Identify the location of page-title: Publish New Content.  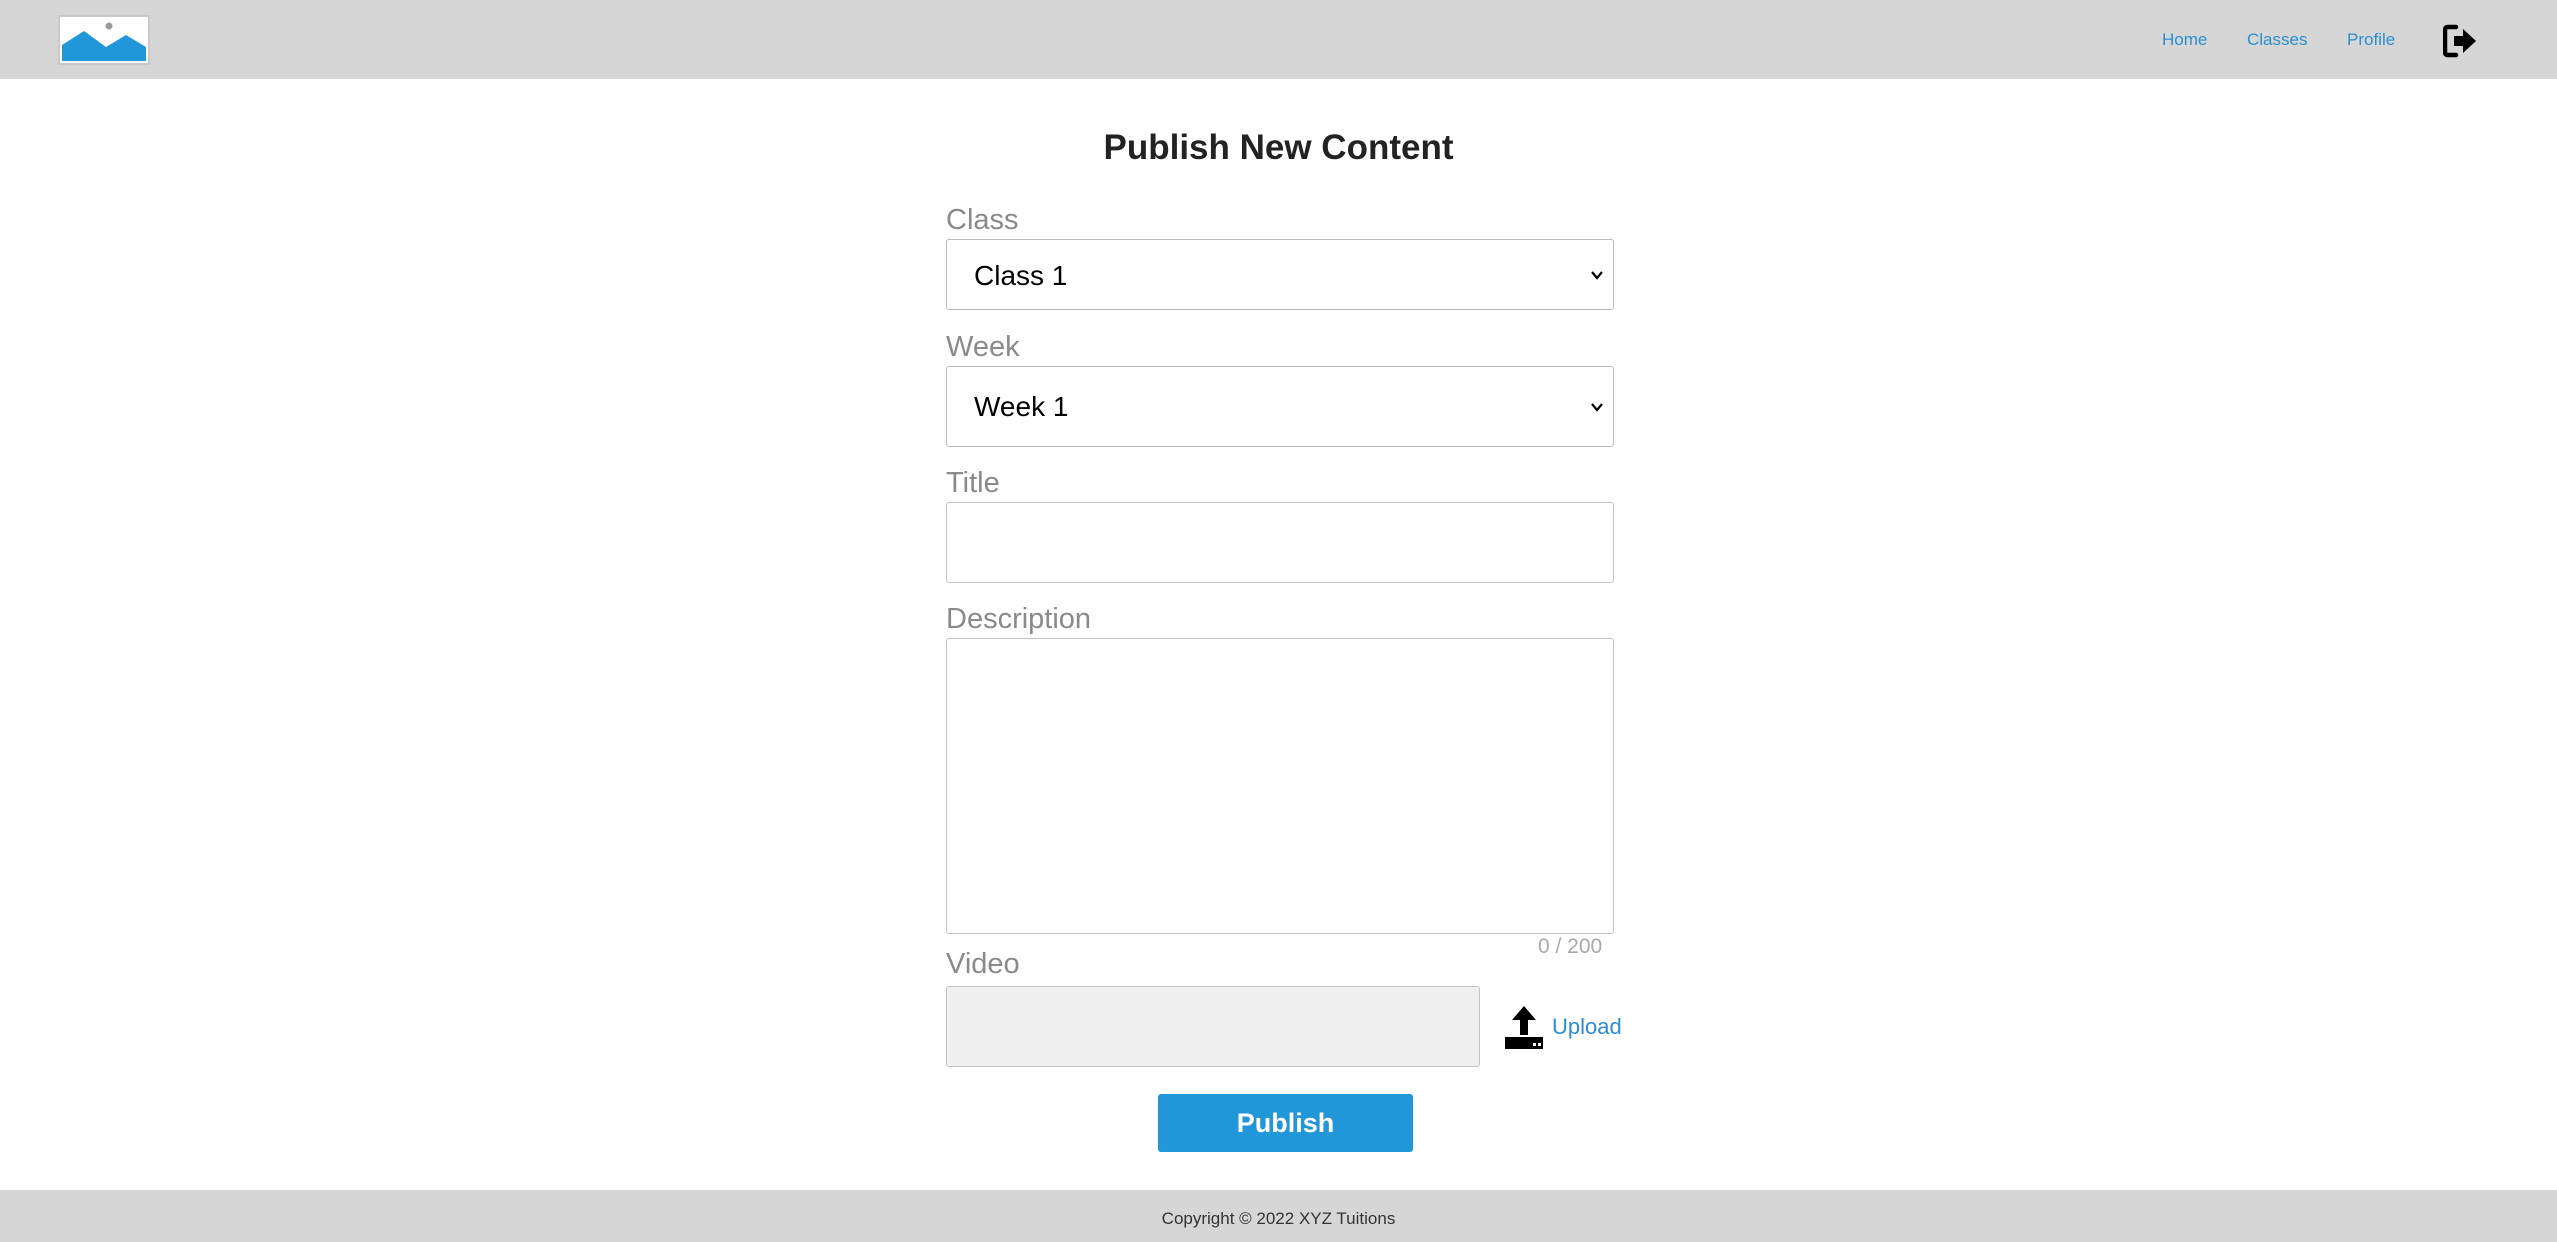
(1278, 147).